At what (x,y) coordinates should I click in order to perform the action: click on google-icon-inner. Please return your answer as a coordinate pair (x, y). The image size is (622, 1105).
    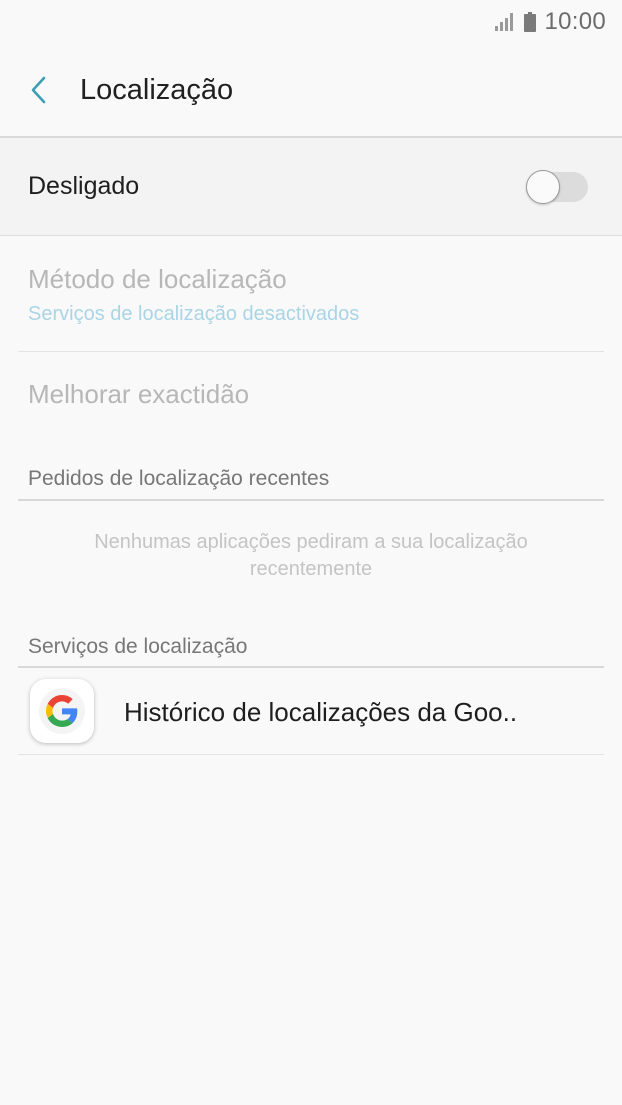
    Looking at the image, I should click on (62, 711).